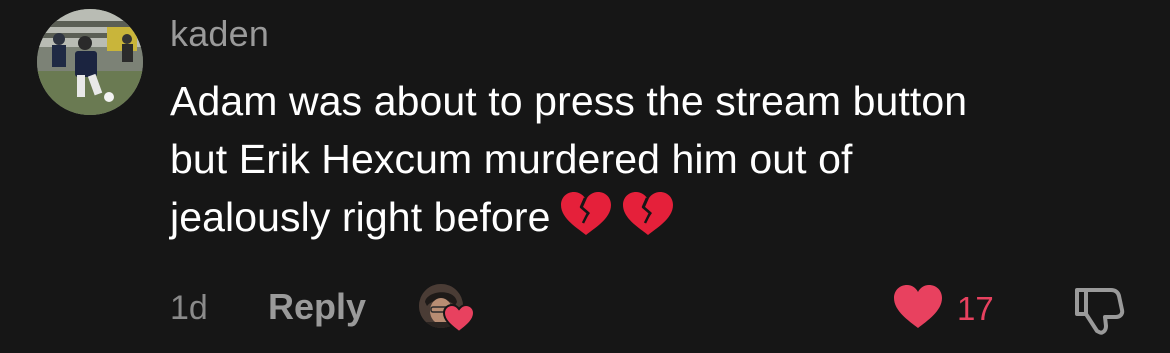 This screenshot has width=1170, height=353. I want to click on thumbs-down-icon, so click(1098, 309).